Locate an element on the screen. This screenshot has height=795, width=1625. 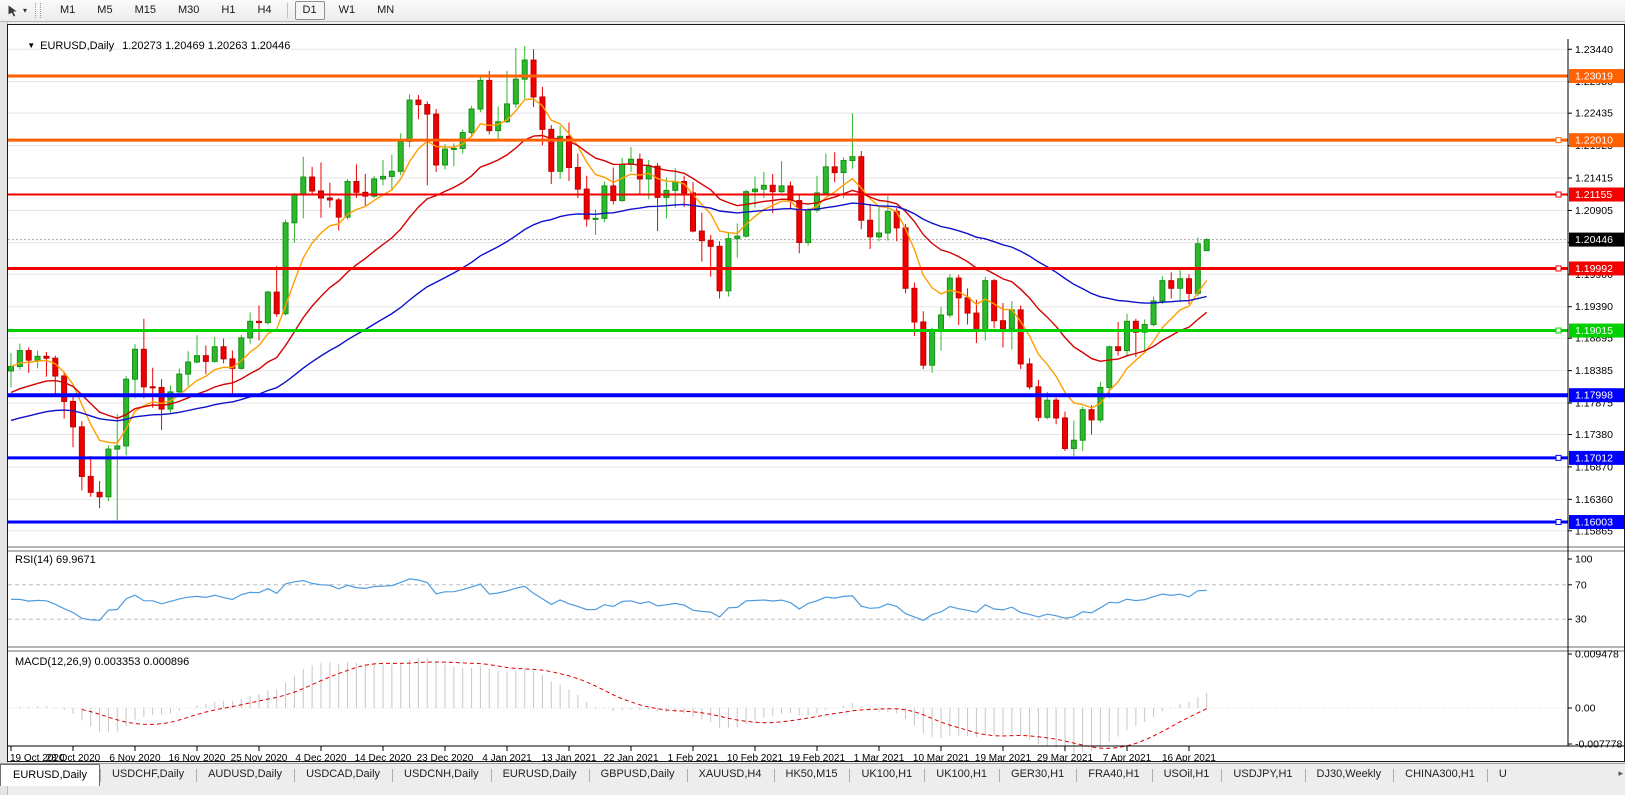
timeframe-button-m5: M5 is located at coordinates (104, 10).